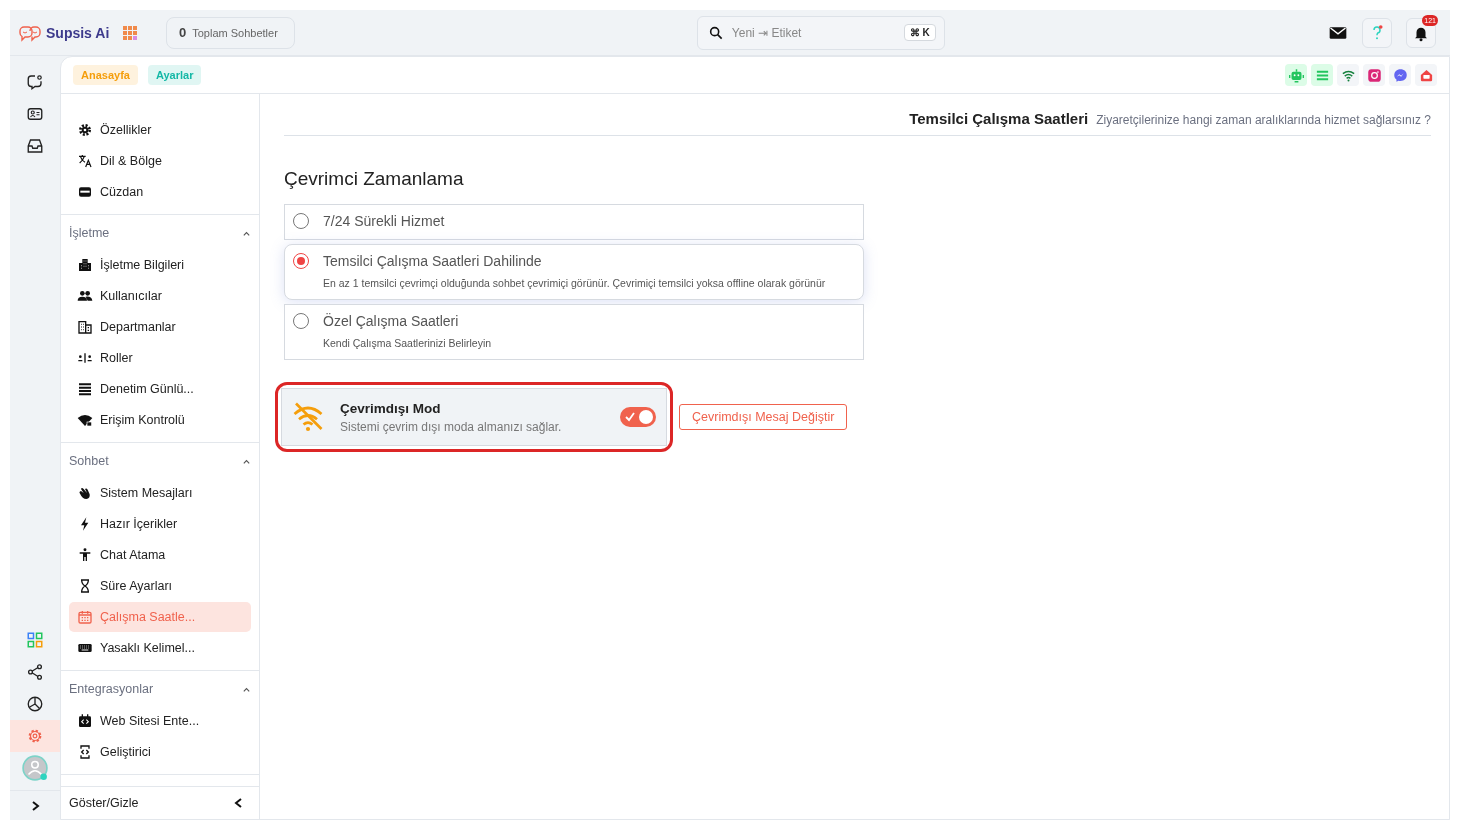  I want to click on building-icon, so click(85, 265).